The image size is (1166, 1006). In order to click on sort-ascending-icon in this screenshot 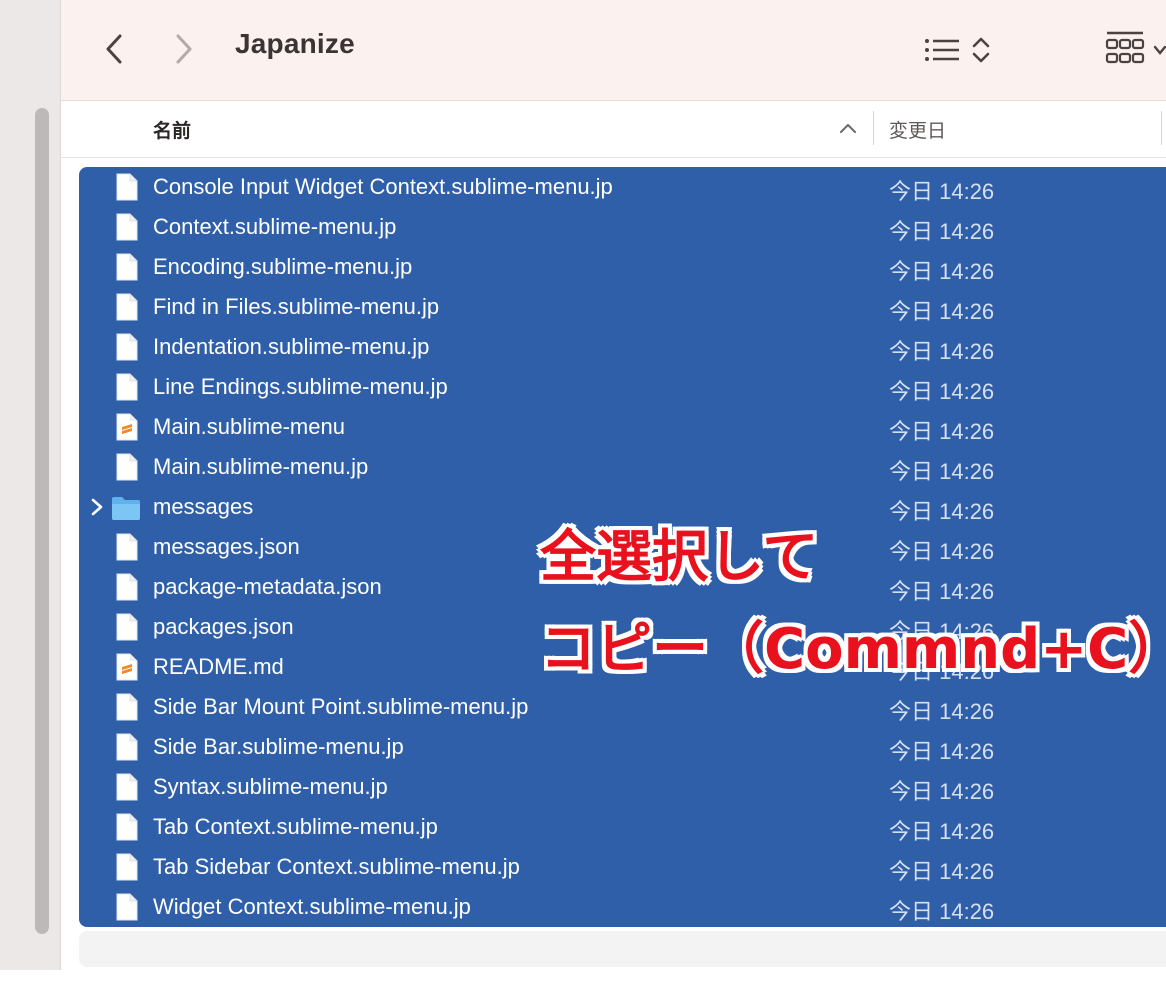, I will do `click(848, 128)`.